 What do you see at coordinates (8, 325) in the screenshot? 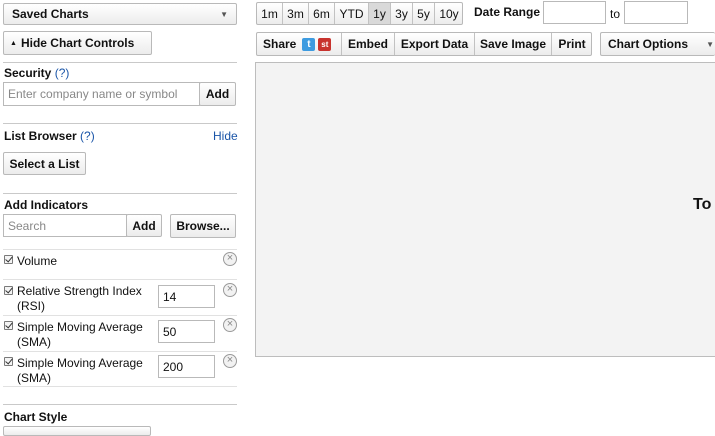
I see `sma-50-checkbox` at bounding box center [8, 325].